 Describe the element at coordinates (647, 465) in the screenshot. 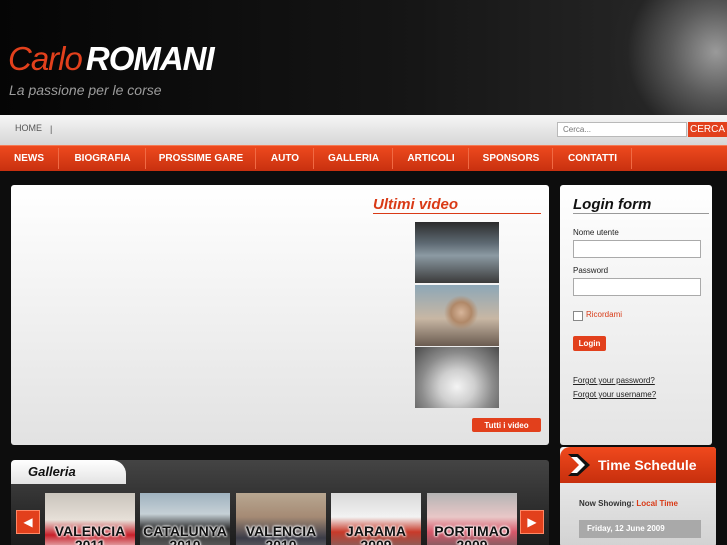

I see `time-schedule-title: Time Schedule` at that location.